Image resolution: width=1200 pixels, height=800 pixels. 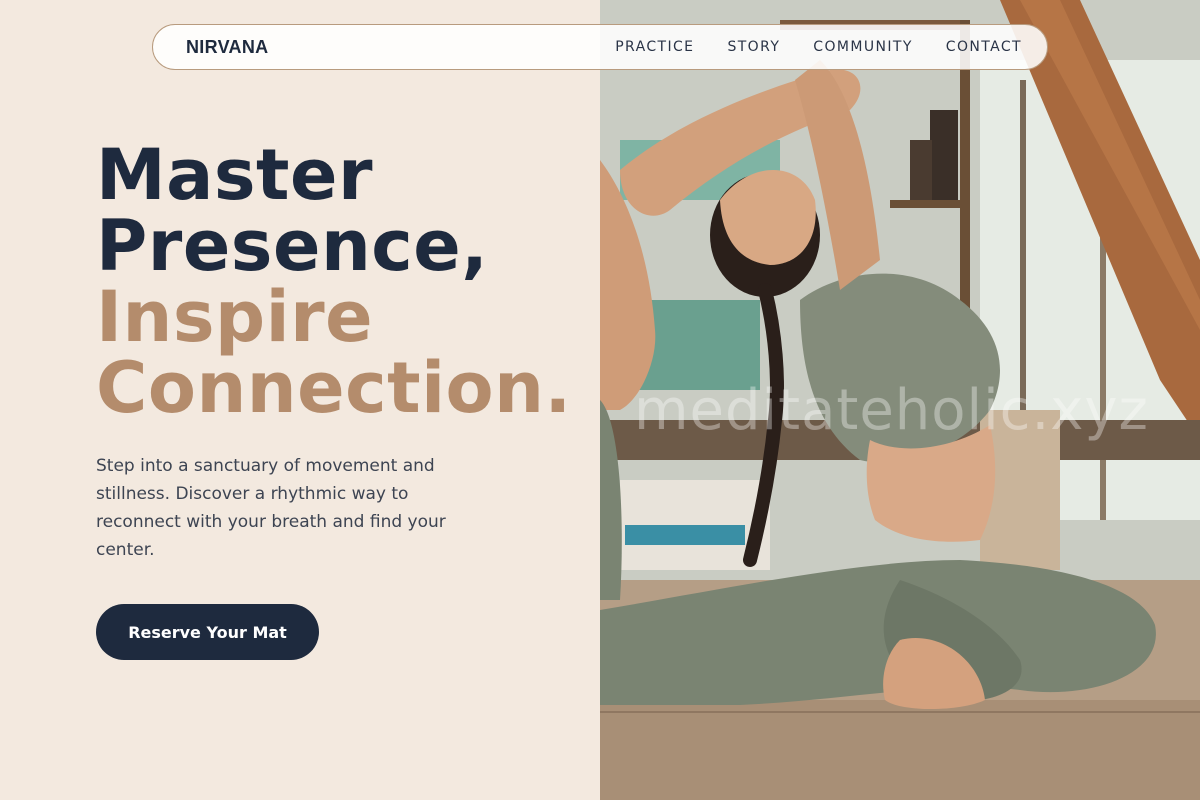 What do you see at coordinates (863, 47) in the screenshot?
I see `nav-item-community: COMMUNITY` at bounding box center [863, 47].